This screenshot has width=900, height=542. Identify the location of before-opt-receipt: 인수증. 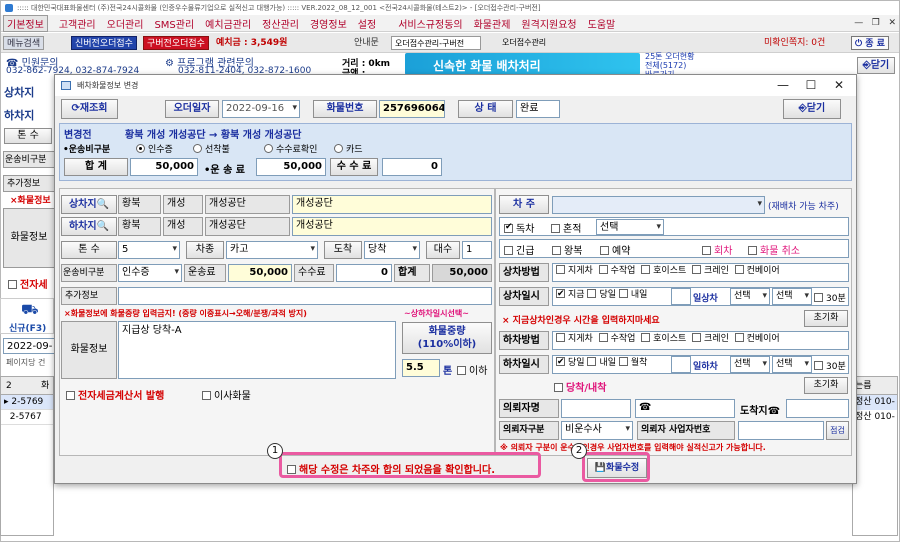
(154, 148).